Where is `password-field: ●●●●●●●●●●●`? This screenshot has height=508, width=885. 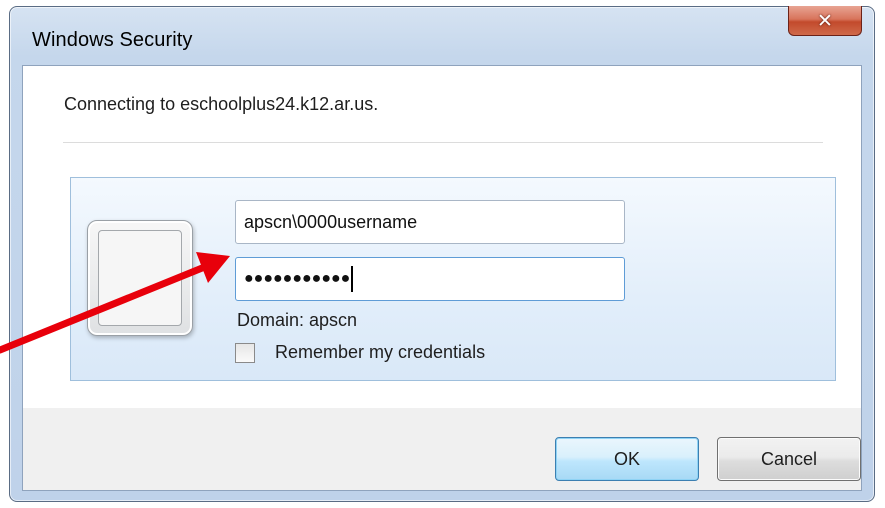
password-field: ●●●●●●●●●●● is located at coordinates (430, 279).